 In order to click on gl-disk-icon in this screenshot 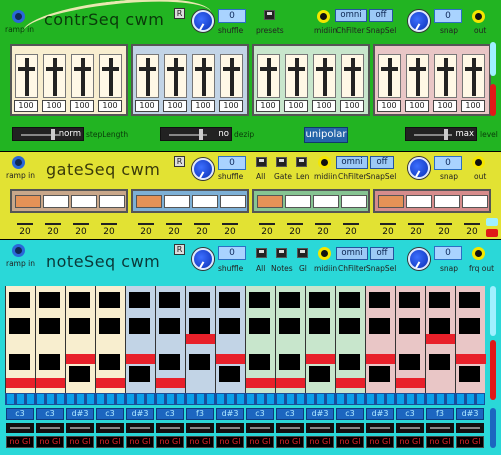, I will do `click(302, 253)`.